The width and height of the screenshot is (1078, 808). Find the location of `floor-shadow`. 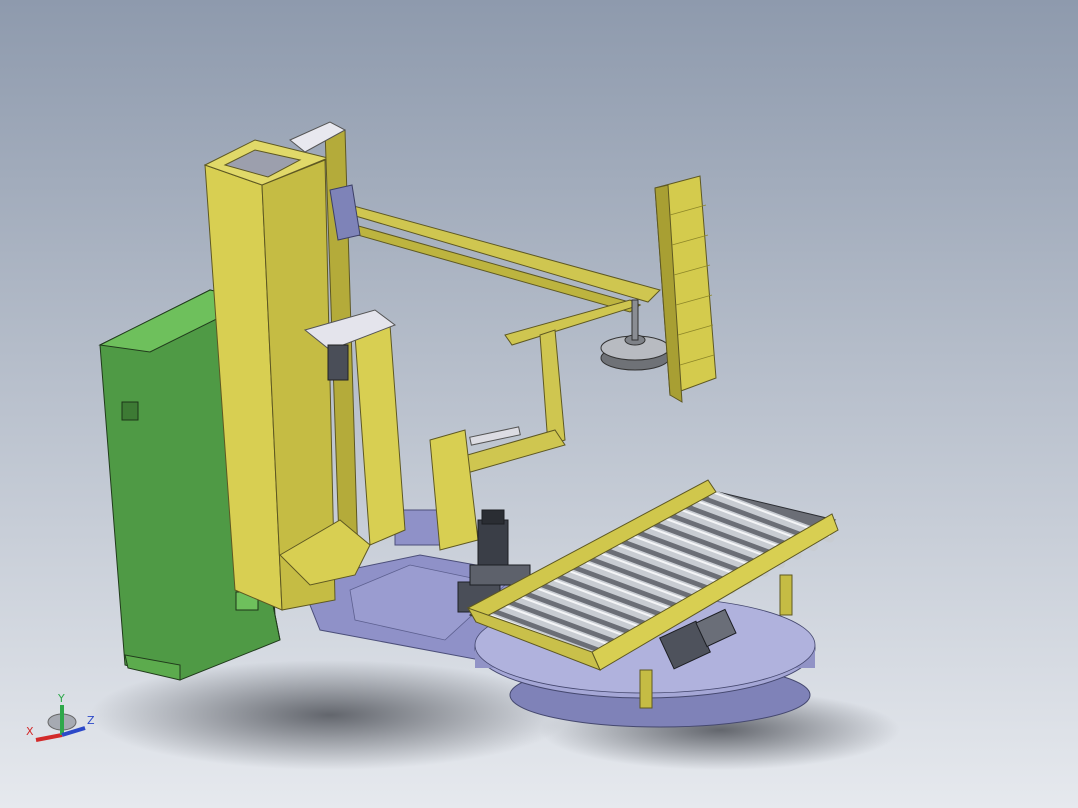

floor-shadow is located at coordinates (330, 715).